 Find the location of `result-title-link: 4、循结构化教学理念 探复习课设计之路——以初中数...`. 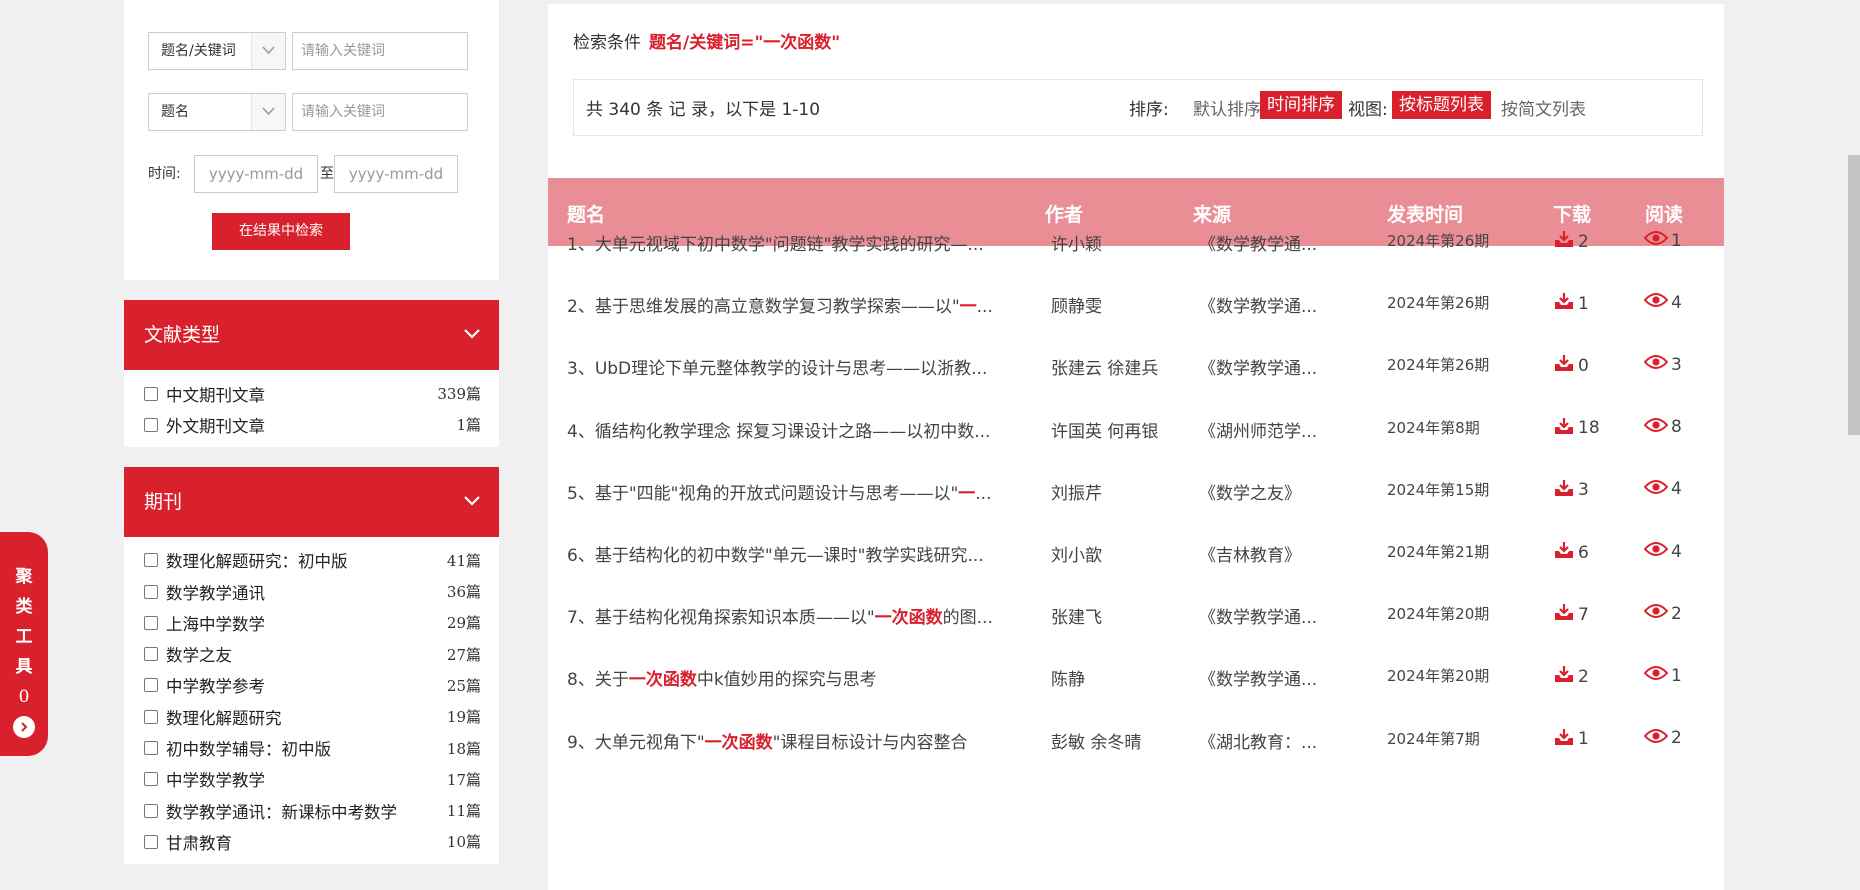

result-title-link: 4、循结构化教学理念 探复习课设计之路——以初中数... is located at coordinates (791, 429).